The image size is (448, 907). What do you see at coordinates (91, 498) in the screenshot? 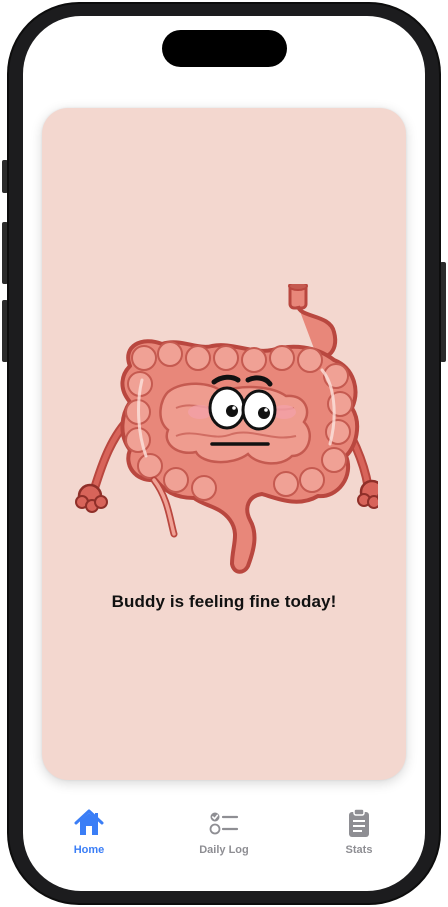
I see `left-hand` at bounding box center [91, 498].